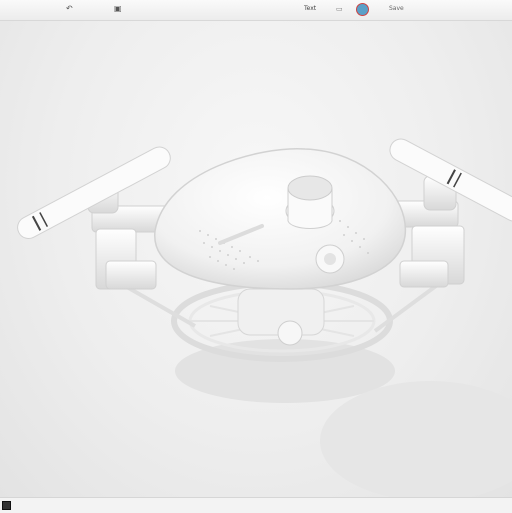  I want to click on side-nozzle-hole, so click(330, 259).